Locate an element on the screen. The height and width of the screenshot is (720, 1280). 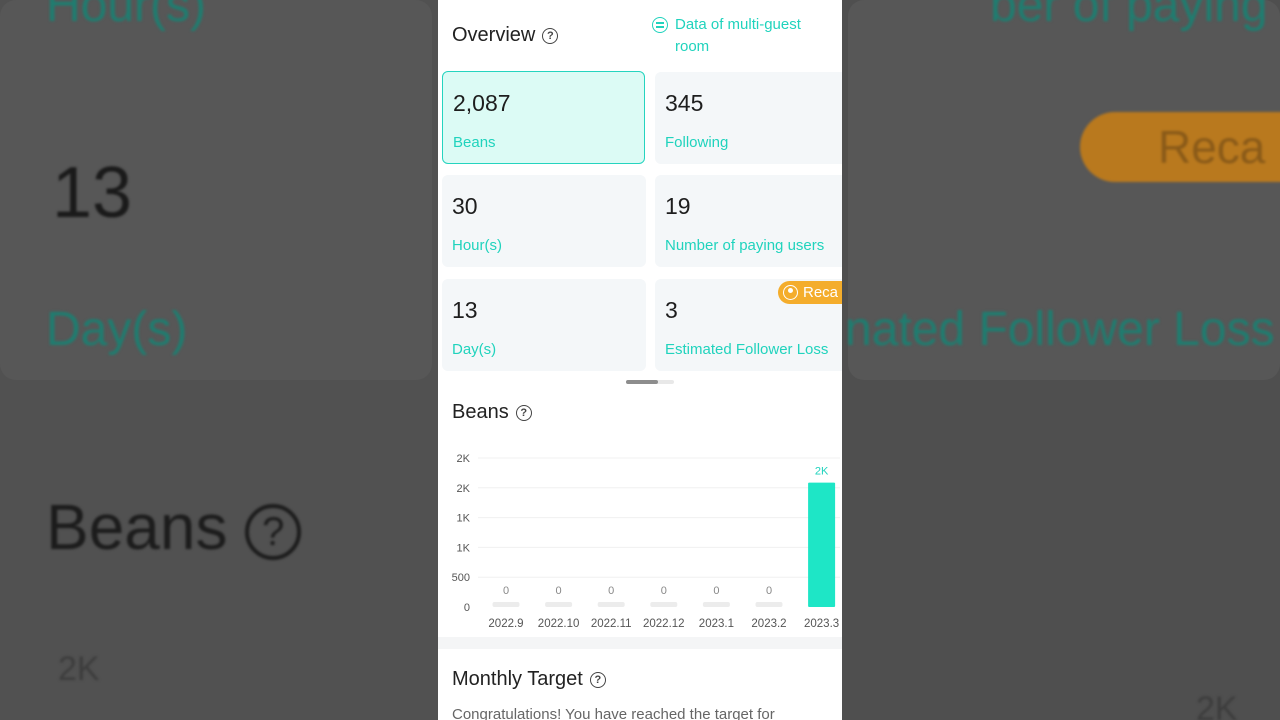
beans-header: Beans ? is located at coordinates (492, 412).